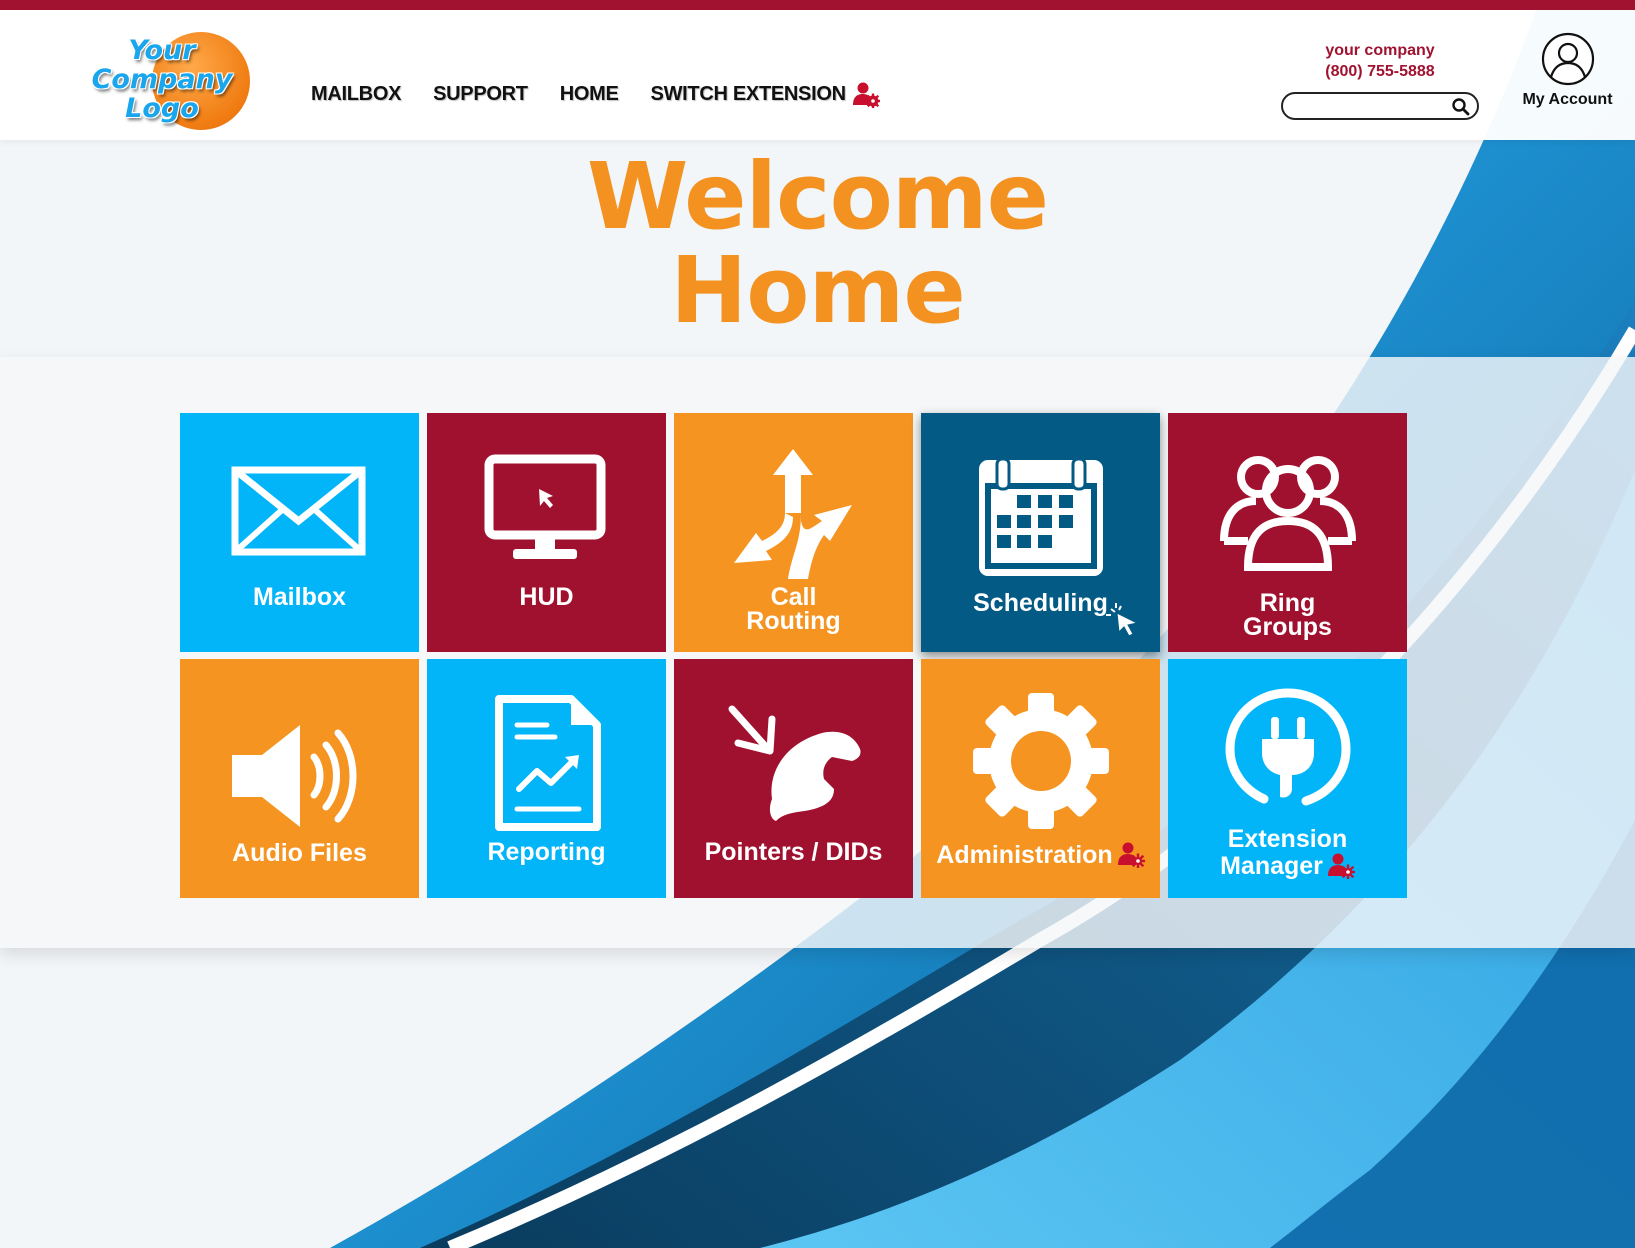 The height and width of the screenshot is (1248, 1635). Describe the element at coordinates (298, 511) in the screenshot. I see `envelope-icon` at that location.